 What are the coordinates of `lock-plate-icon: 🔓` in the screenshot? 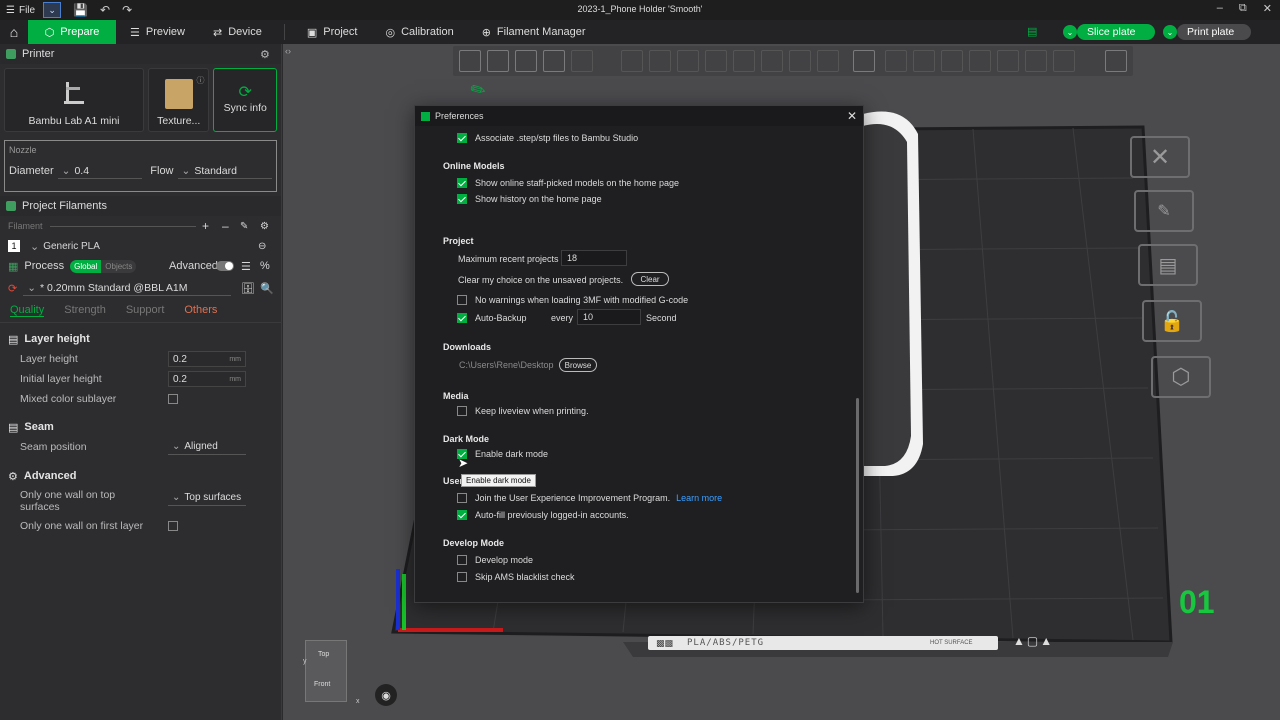 It's located at (1172, 321).